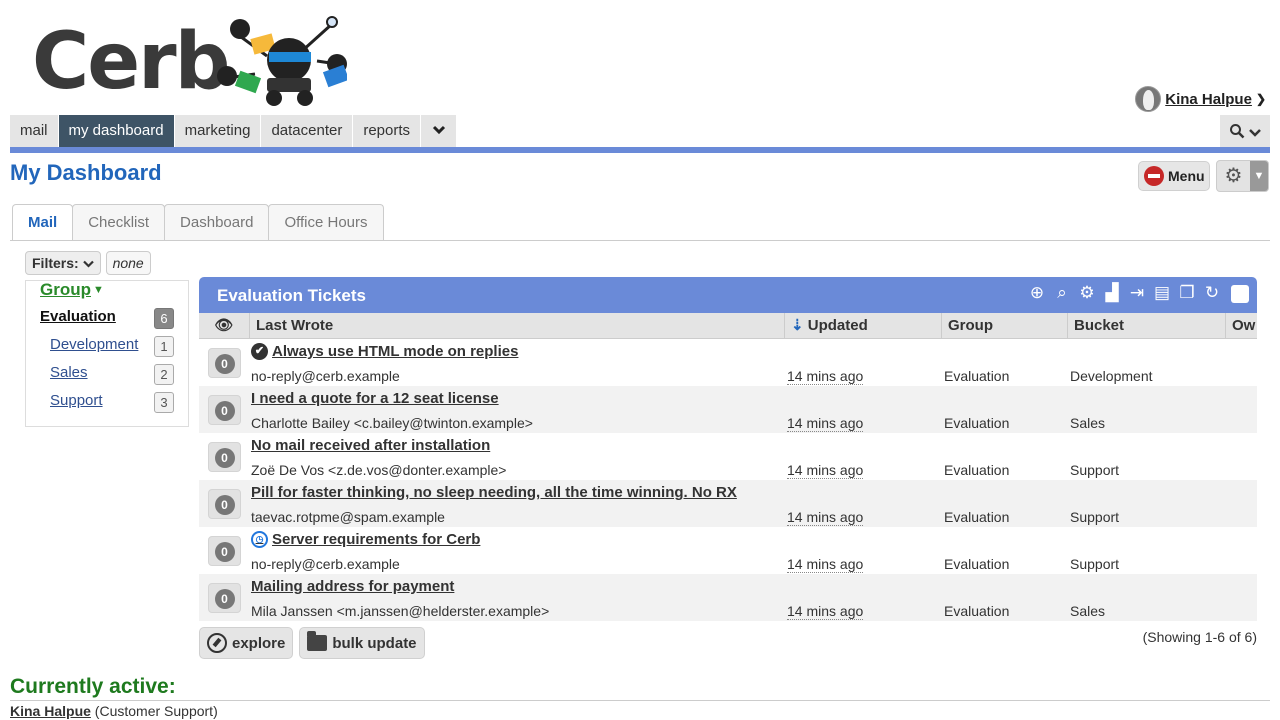 The height and width of the screenshot is (720, 1280). I want to click on filters-dropdown: Filters:, so click(63, 263).